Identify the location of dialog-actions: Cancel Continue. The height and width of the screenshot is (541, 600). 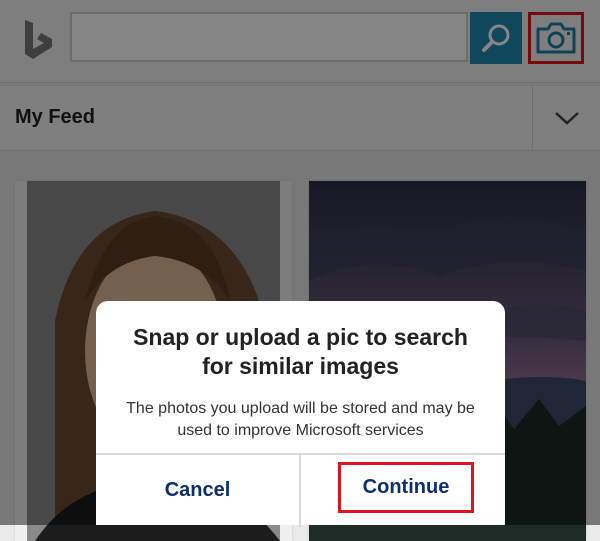
(300, 490).